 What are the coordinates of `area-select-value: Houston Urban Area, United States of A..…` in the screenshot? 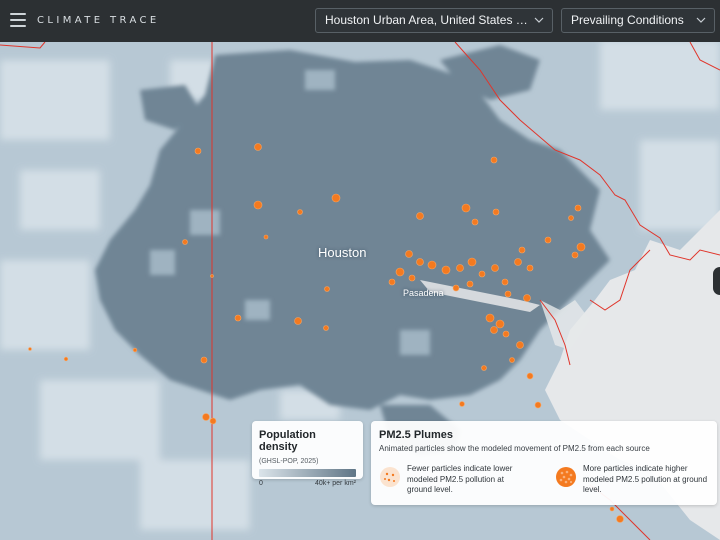 It's located at (427, 20).